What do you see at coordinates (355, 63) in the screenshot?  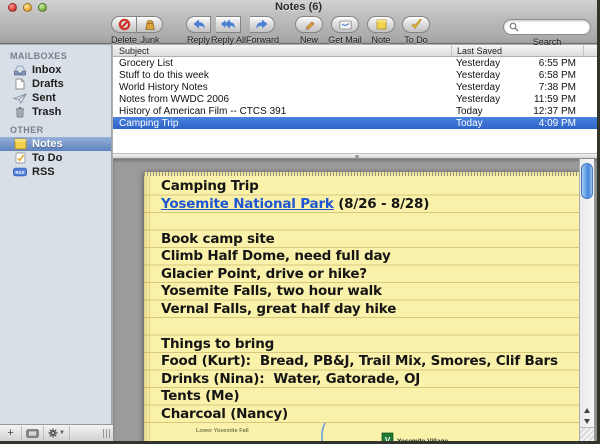 I see `note-list-row: Grocery List Yesterday 6:55 PM` at bounding box center [355, 63].